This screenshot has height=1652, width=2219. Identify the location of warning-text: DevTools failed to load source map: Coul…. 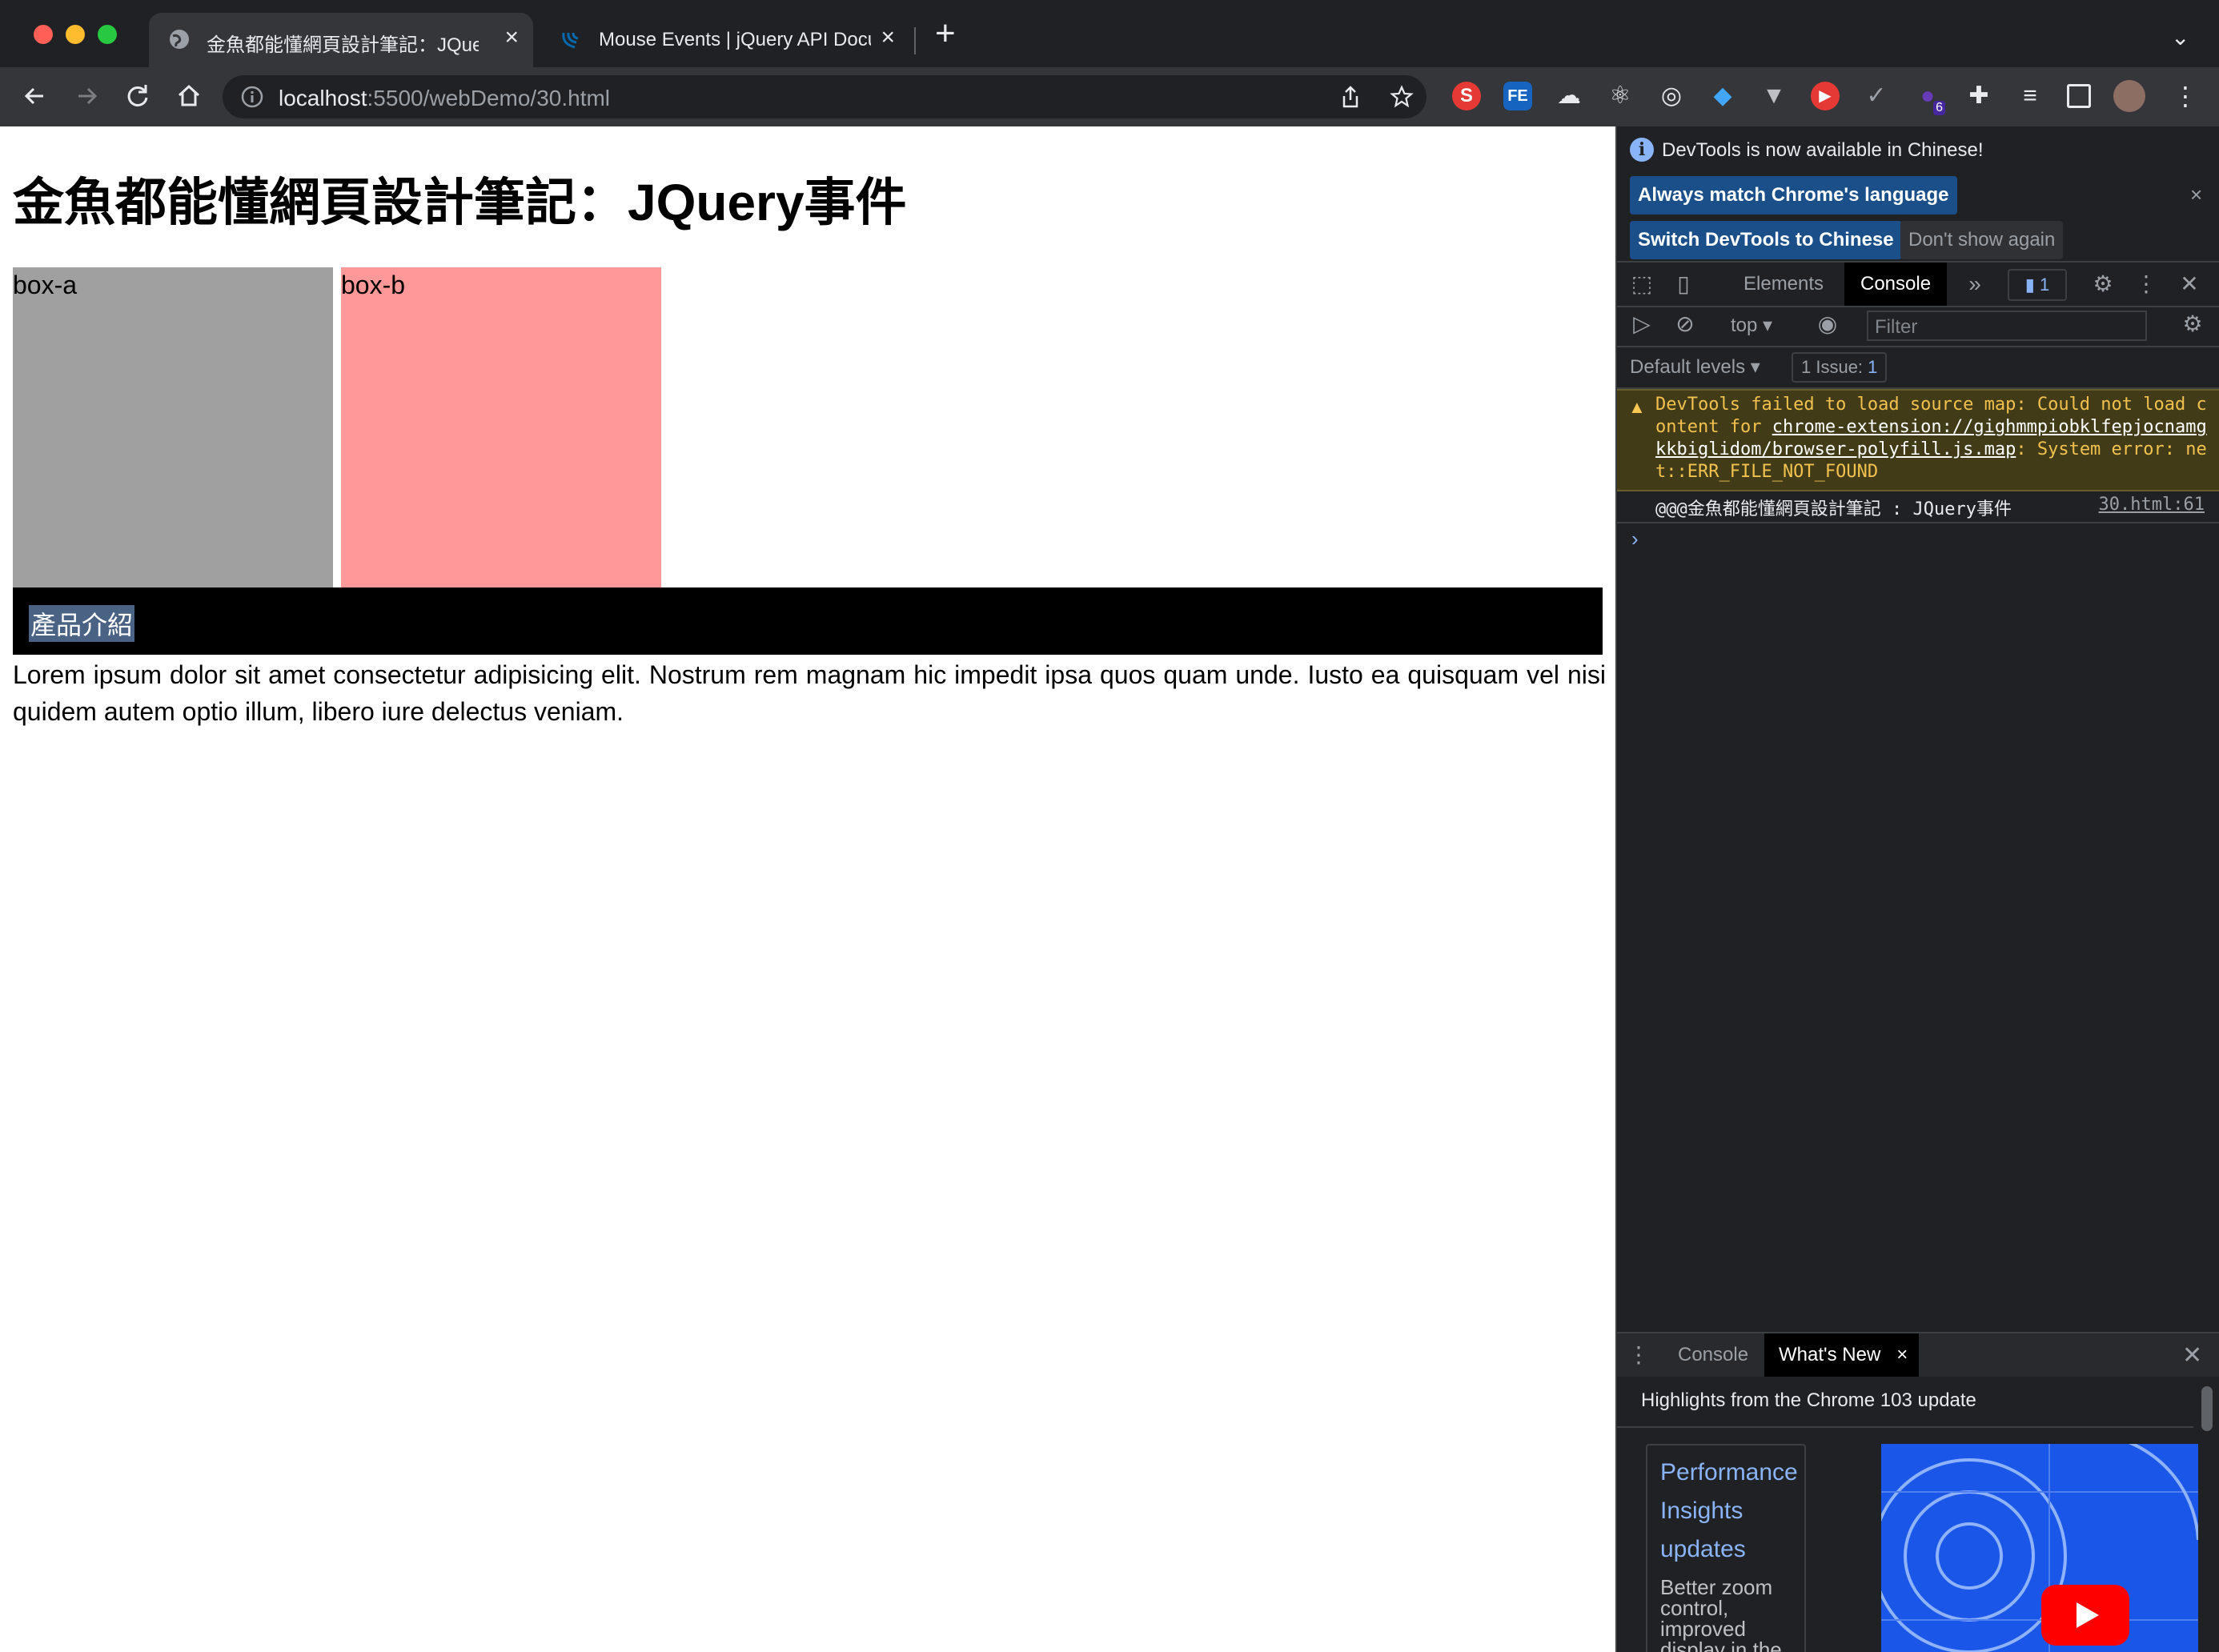
(1932, 438).